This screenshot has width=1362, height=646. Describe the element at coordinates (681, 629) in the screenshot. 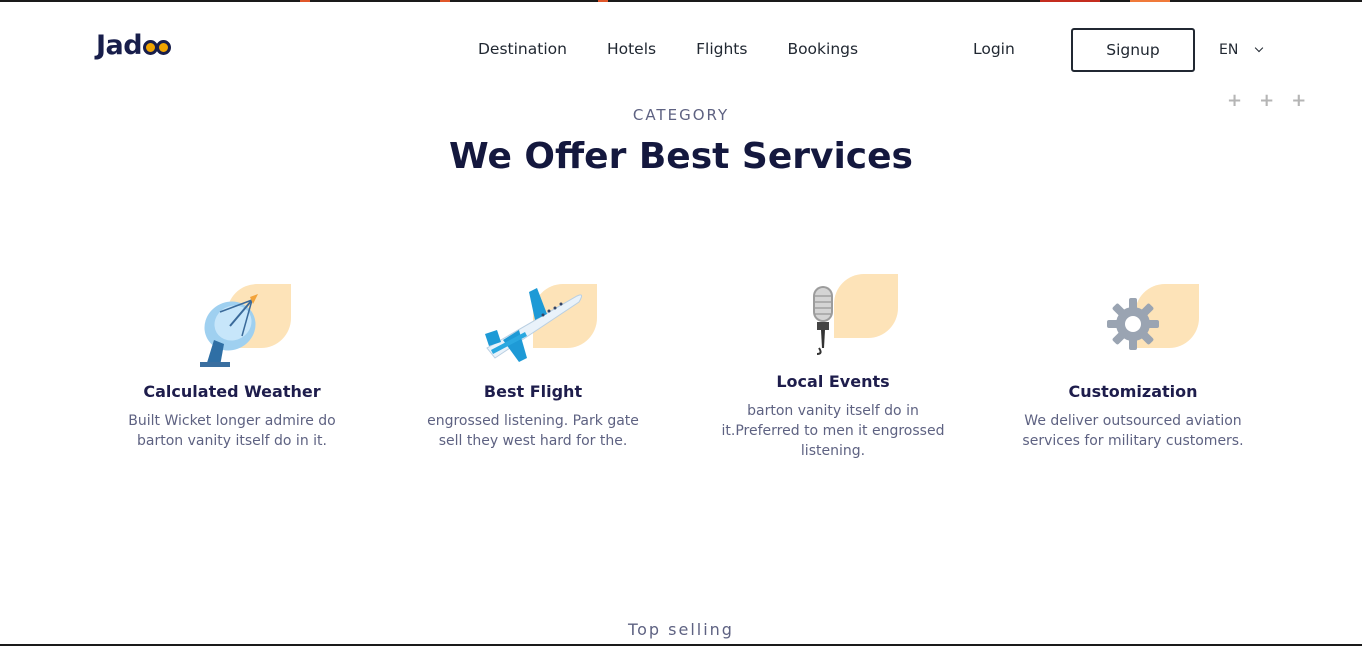

I see `next-section-eyebrow: Top selling` at that location.